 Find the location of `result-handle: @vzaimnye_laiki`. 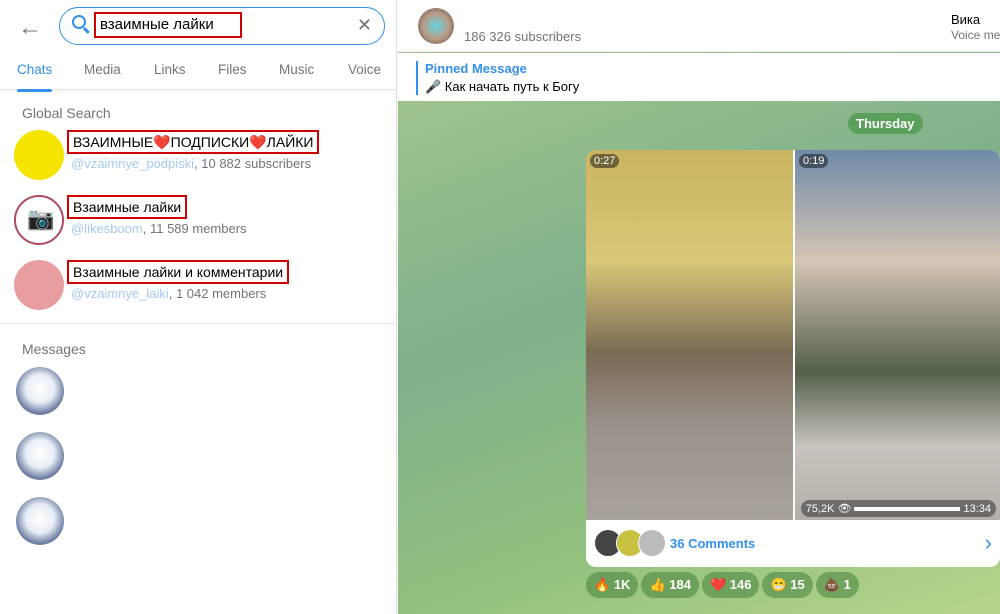

result-handle: @vzaimnye_laiki is located at coordinates (120, 293).